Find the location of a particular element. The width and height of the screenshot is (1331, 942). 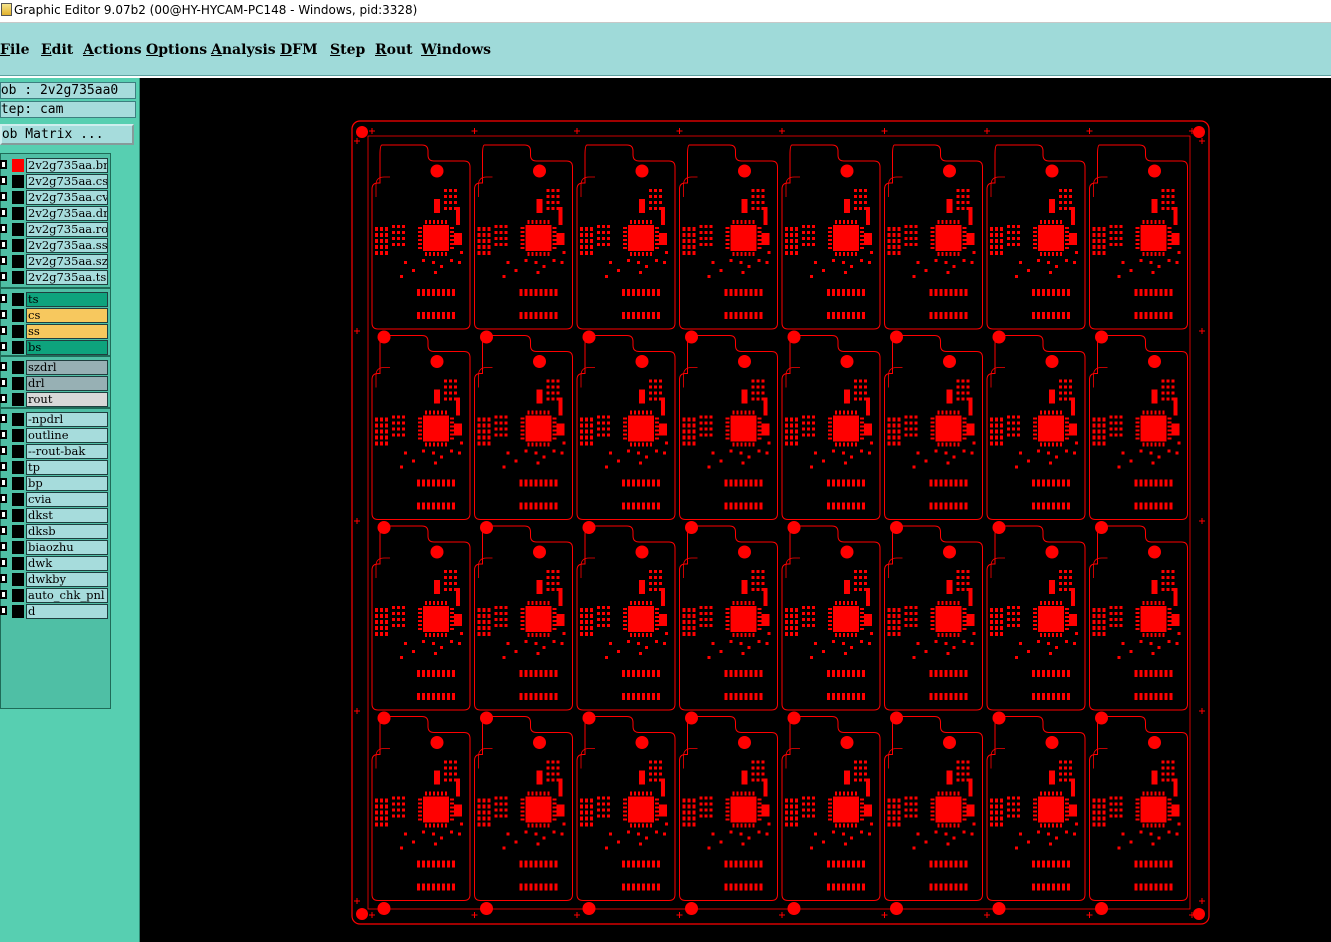

layer-row-2v2g735aa-bm: 2v2g735aa.bm is located at coordinates (54, 165).